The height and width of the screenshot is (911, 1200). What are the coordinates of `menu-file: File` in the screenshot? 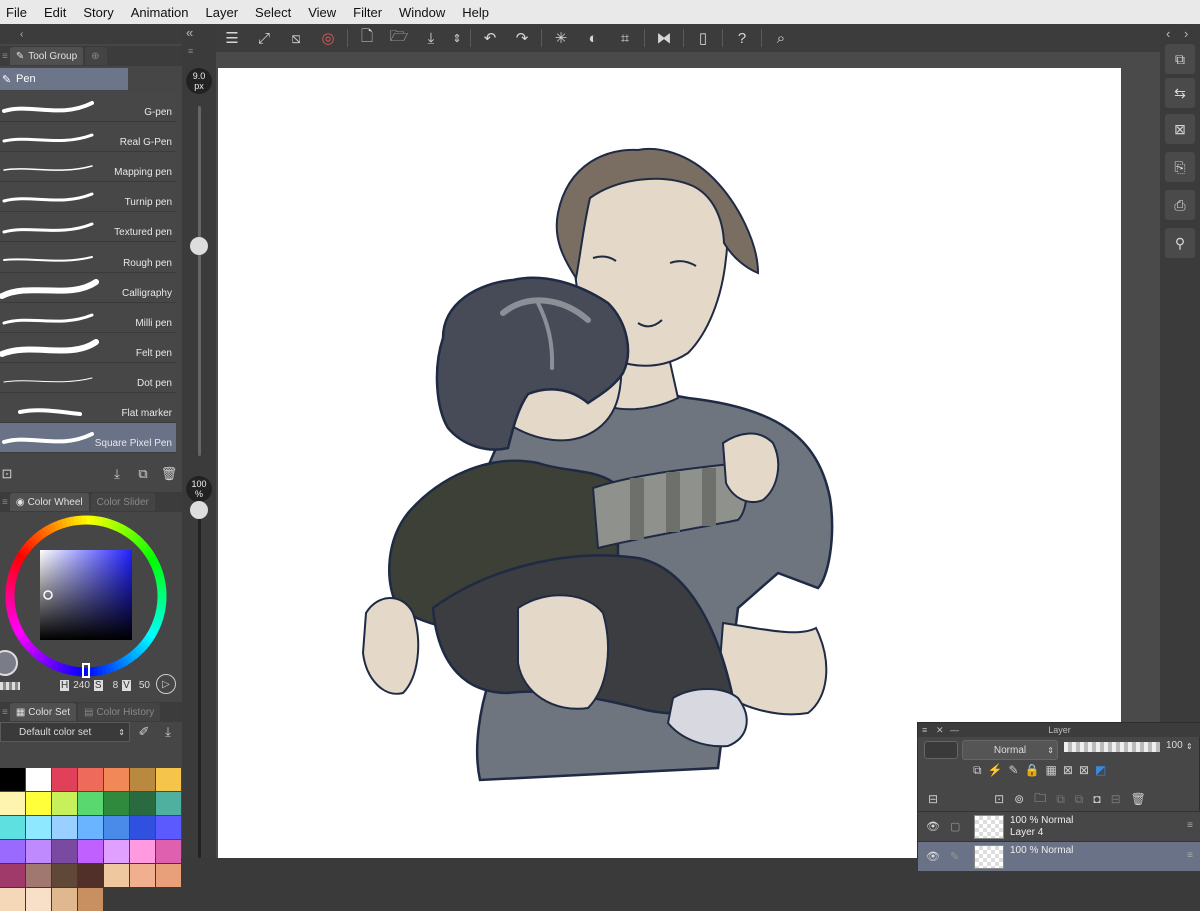 It's located at (16, 12).